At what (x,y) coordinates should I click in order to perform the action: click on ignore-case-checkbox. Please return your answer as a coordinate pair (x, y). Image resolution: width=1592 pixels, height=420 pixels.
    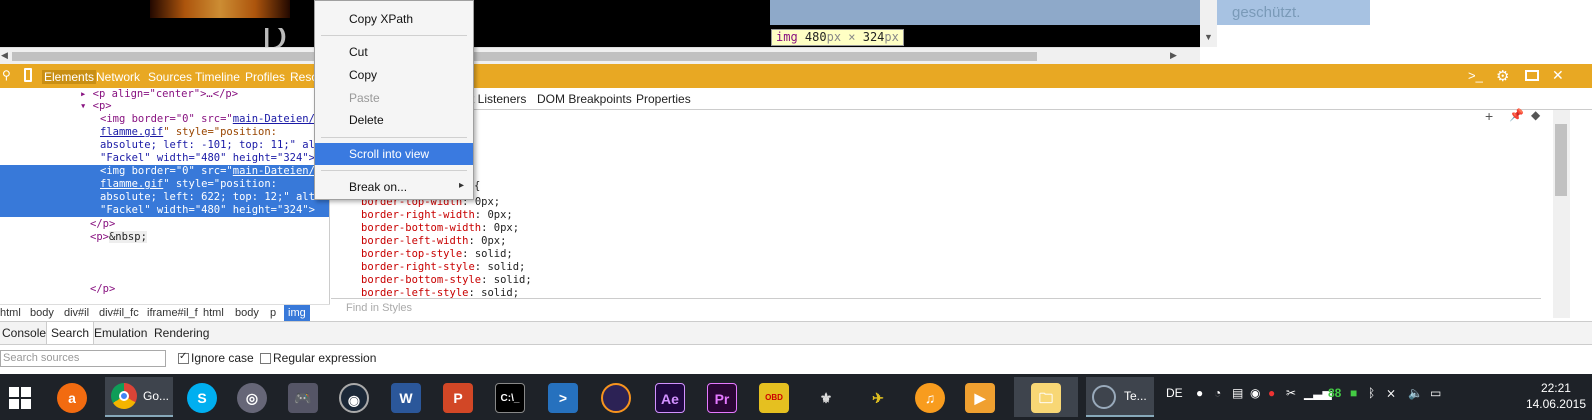
    Looking at the image, I should click on (183, 357).